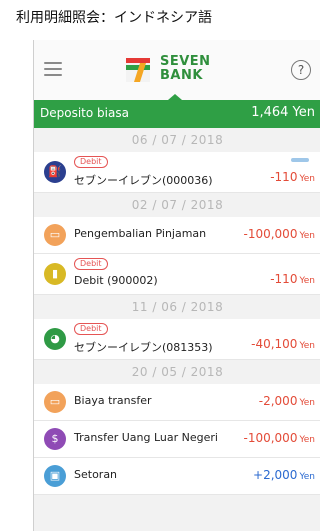 The image size is (320, 531). Describe the element at coordinates (185, 61) in the screenshot. I see `brand-line-1: SEVEN` at that location.